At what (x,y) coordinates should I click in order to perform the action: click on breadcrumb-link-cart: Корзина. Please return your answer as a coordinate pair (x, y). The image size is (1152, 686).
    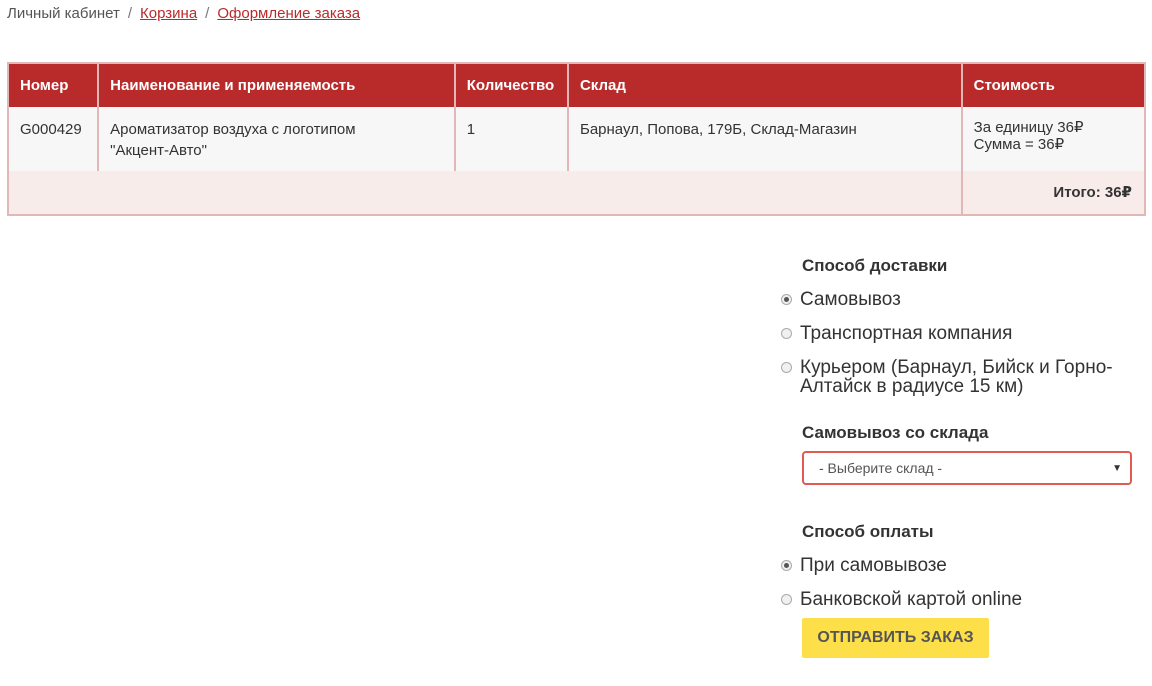
    Looking at the image, I should click on (168, 13).